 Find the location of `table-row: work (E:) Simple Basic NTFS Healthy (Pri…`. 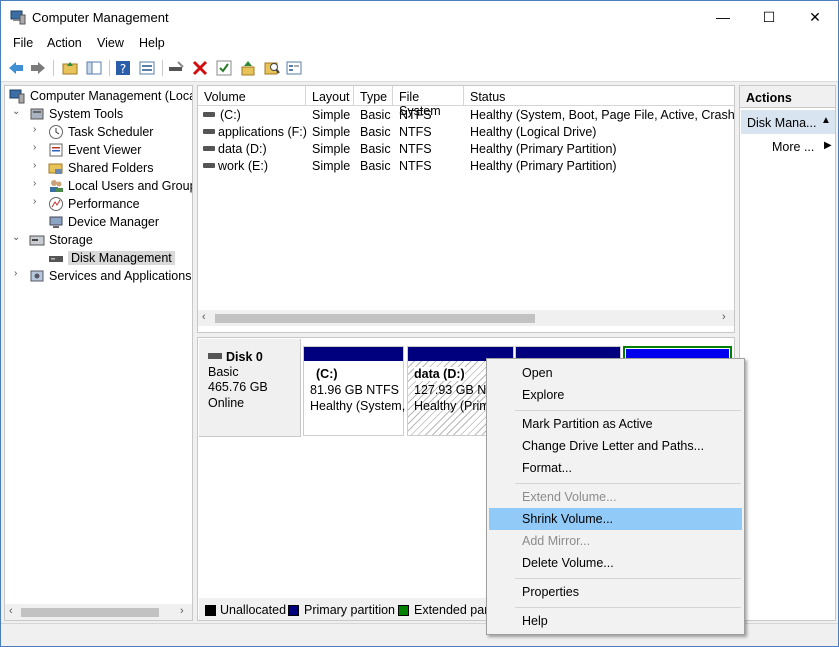

table-row: work (E:) Simple Basic NTFS Healthy (Pri… is located at coordinates (466, 166).